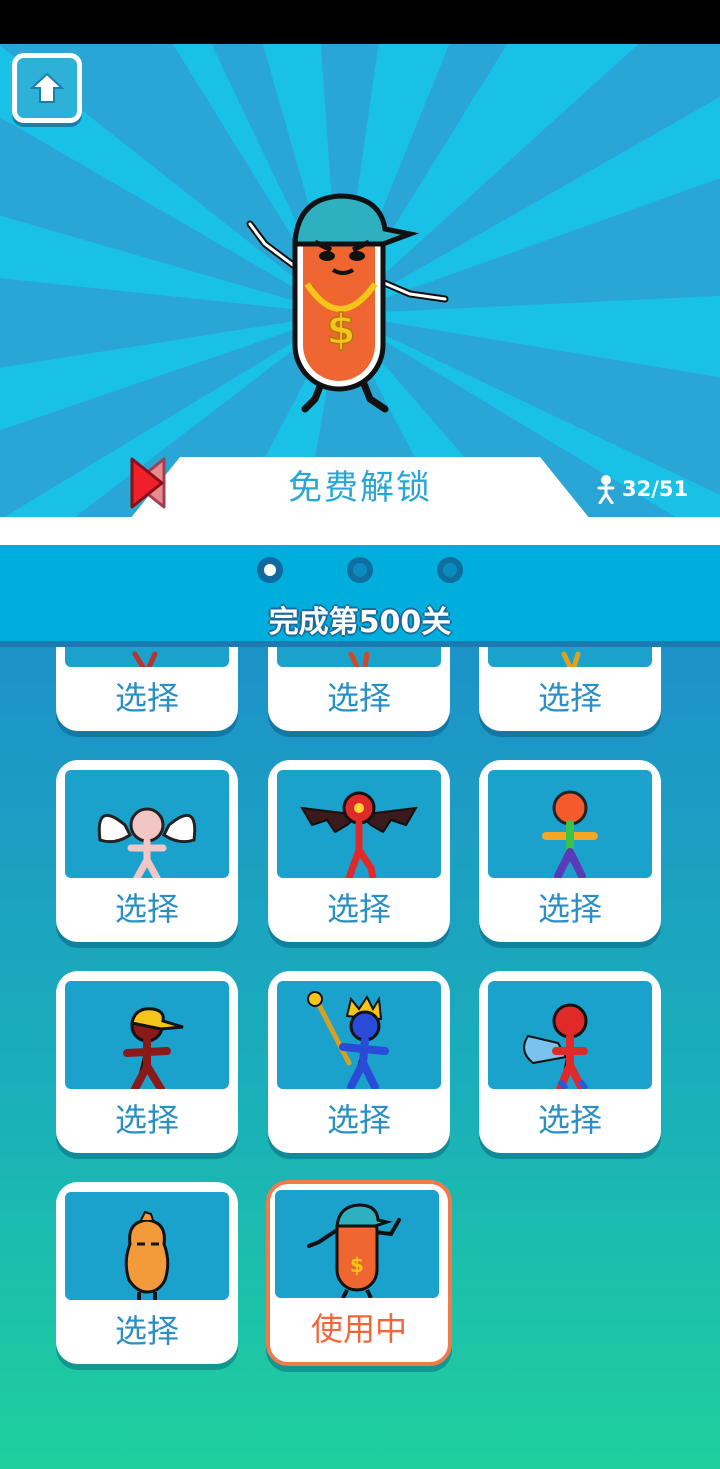  I want to click on demon-bat-stick-figure-icon, so click(359, 834).